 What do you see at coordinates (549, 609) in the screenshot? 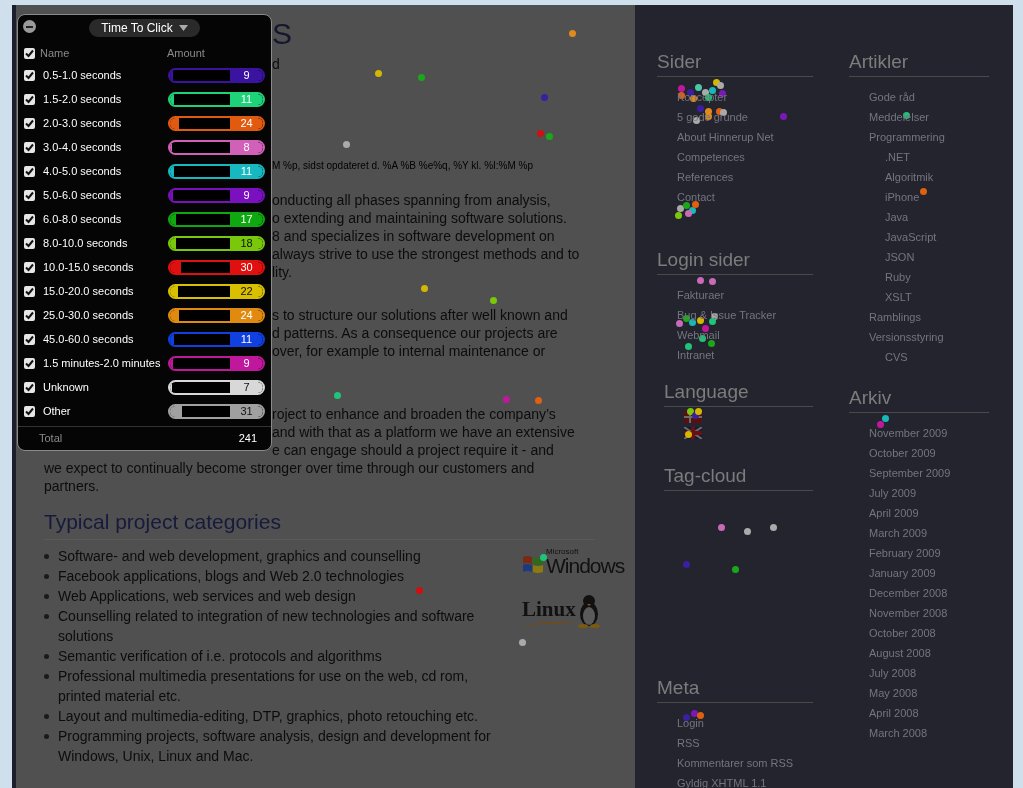
I see `logo-text: Linux` at bounding box center [549, 609].